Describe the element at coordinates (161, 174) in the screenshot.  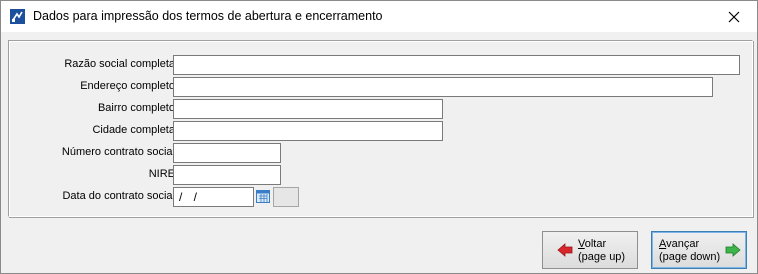
I see `nire-label: NIRE` at that location.